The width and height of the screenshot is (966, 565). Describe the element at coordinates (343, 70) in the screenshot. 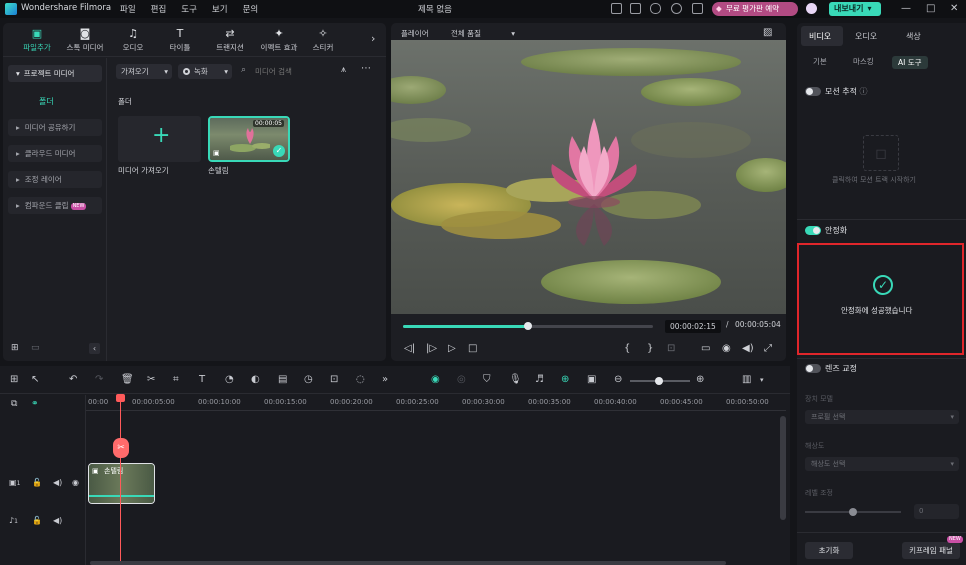

I see `filter-icon: ⩚` at that location.